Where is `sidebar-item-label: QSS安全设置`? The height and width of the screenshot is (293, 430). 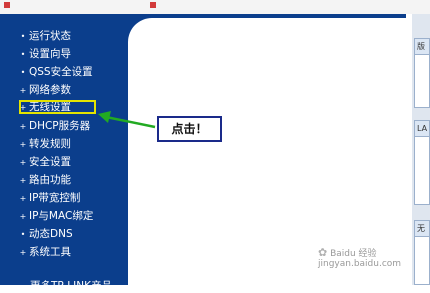 sidebar-item-label: QSS安全设置 is located at coordinates (61, 72).